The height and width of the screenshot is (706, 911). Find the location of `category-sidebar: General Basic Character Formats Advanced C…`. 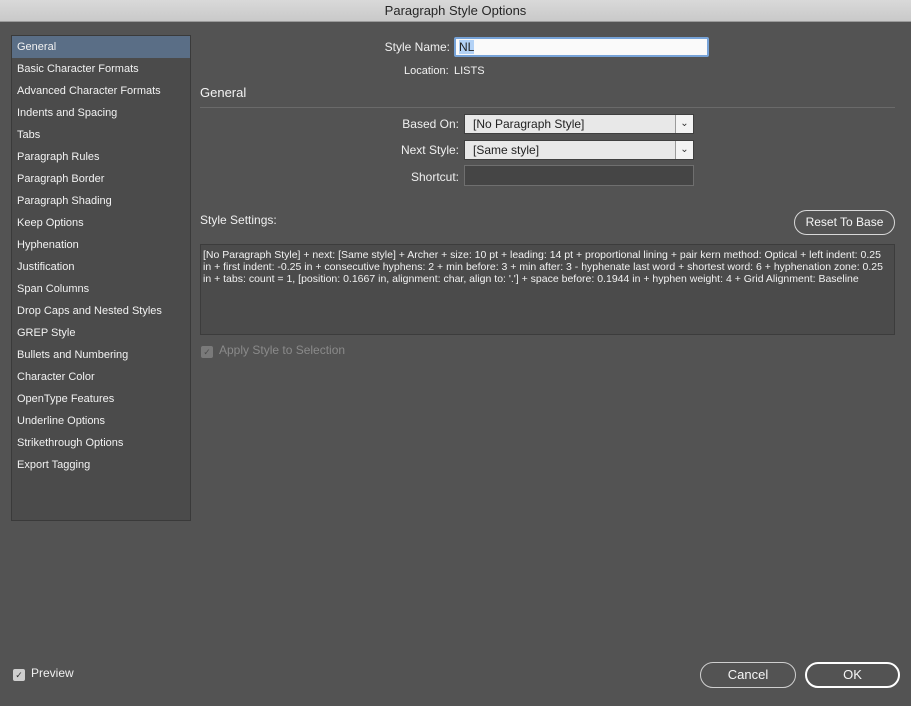

category-sidebar: General Basic Character Formats Advanced C… is located at coordinates (101, 278).